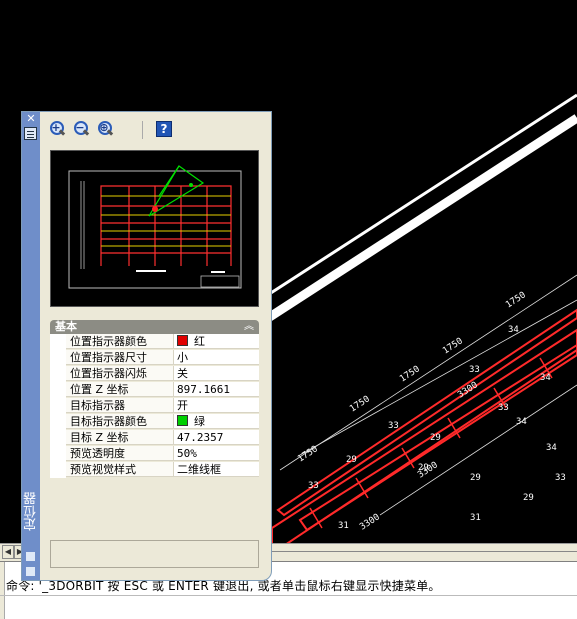  What do you see at coordinates (120, 341) in the screenshot?
I see `property-name: 位置指示器颜色` at bounding box center [120, 341].